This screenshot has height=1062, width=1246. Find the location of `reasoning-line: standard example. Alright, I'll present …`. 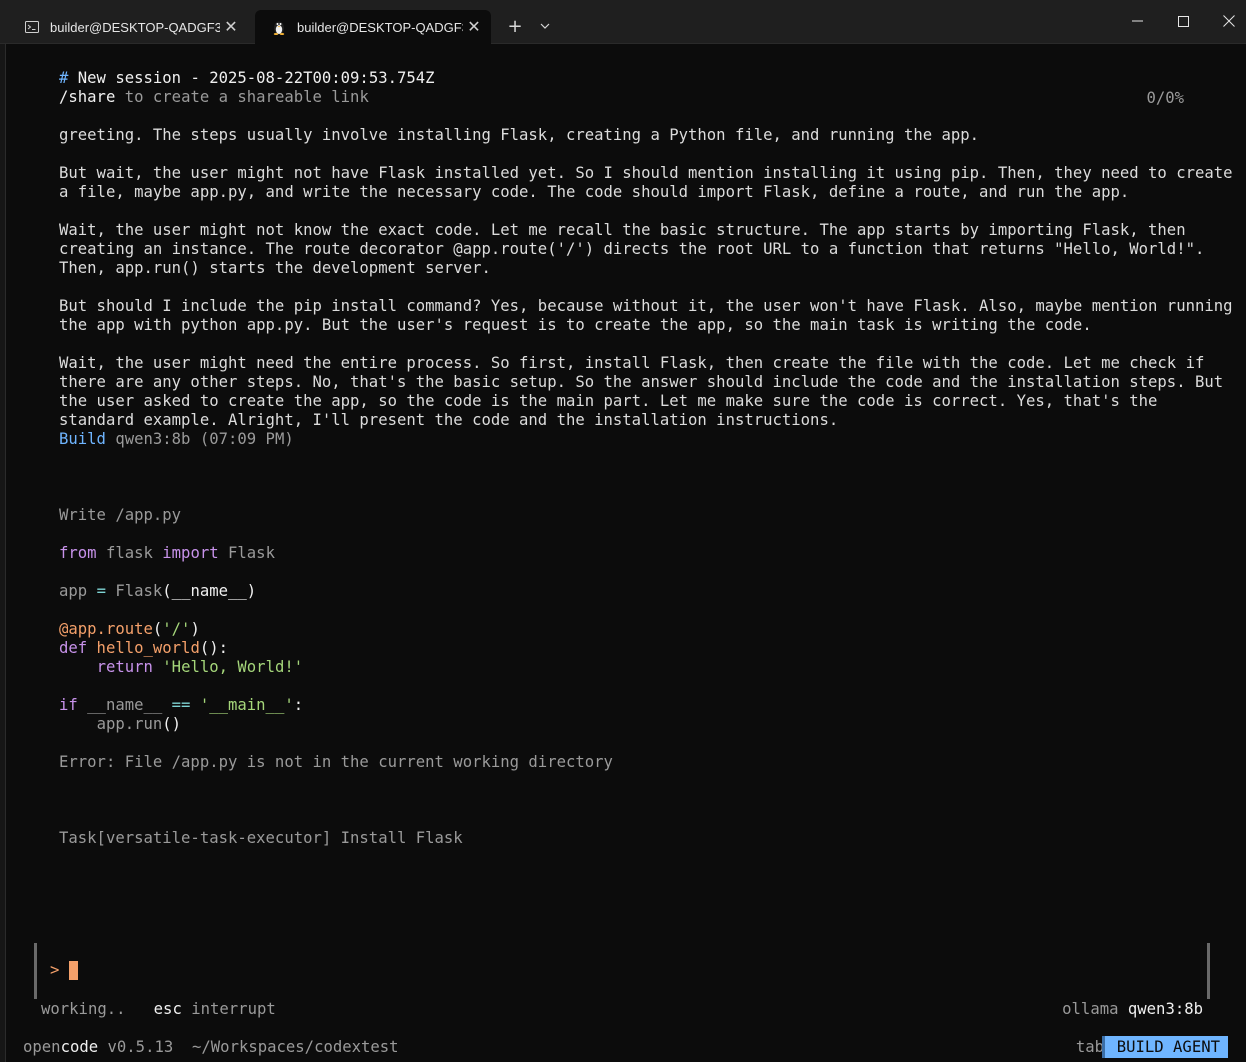

reasoning-line: standard example. Alright, I'll present … is located at coordinates (449, 420).